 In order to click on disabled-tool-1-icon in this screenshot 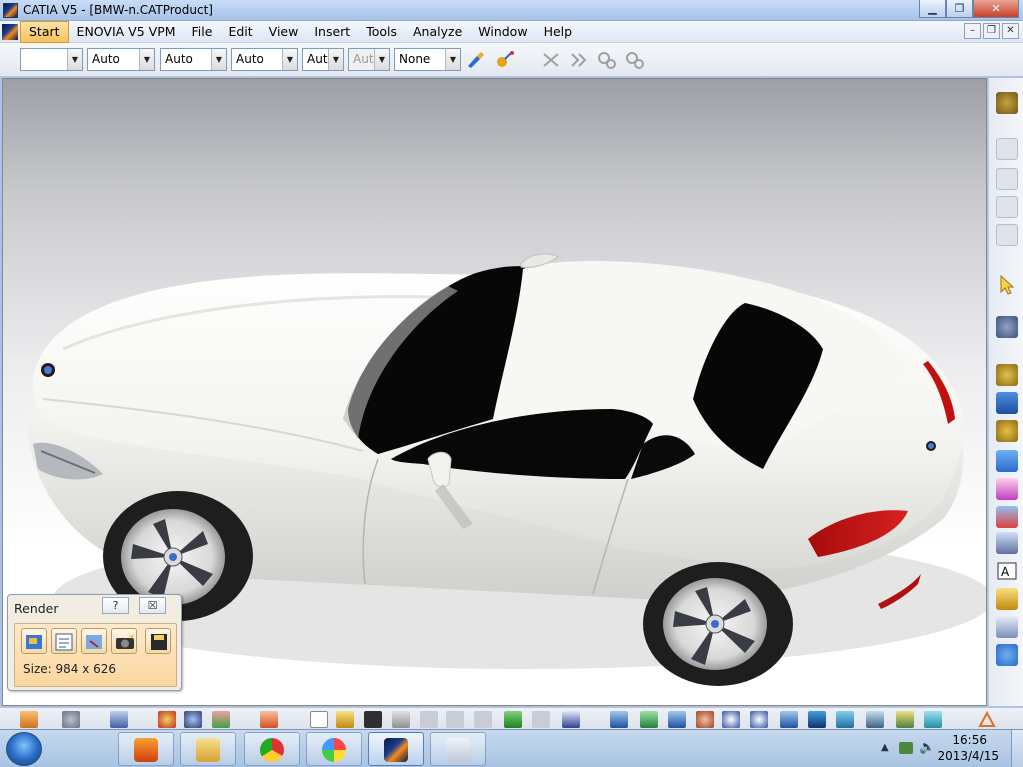, I will do `click(1007, 149)`.